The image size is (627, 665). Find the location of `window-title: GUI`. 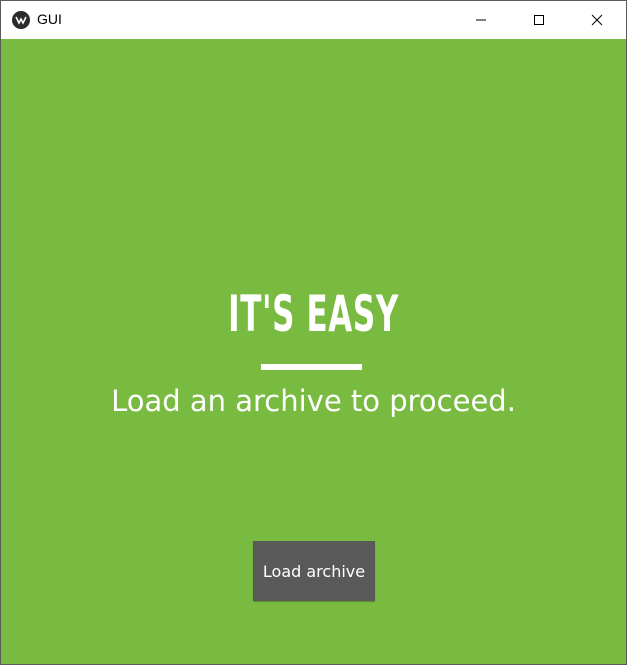

window-title: GUI is located at coordinates (49, 19).